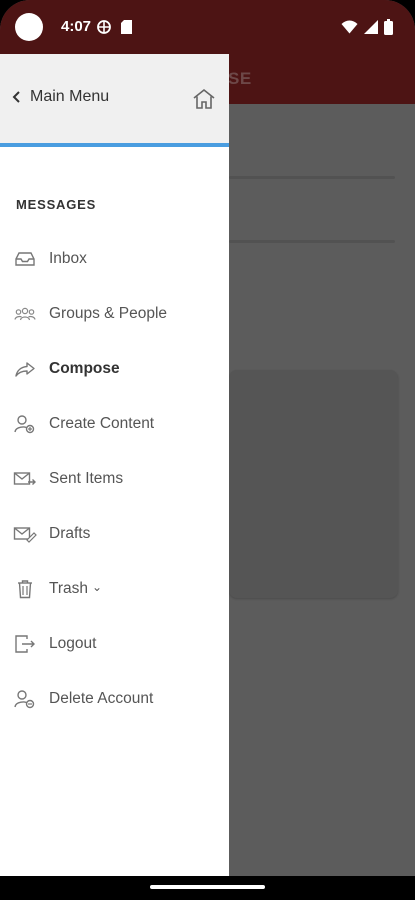 This screenshot has height=900, width=415. What do you see at coordinates (102, 423) in the screenshot?
I see `menu-item-label: Create Content` at bounding box center [102, 423].